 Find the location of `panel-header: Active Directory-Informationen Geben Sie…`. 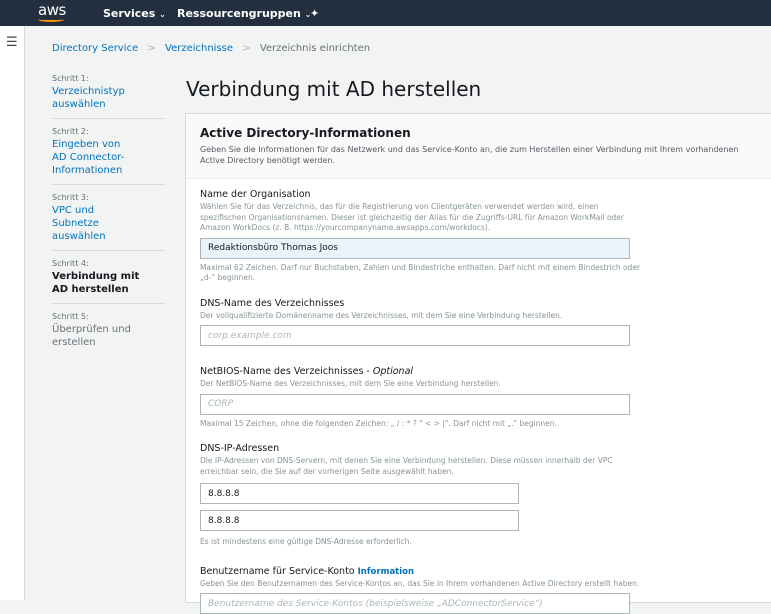

panel-header: Active Directory-Informationen Geben Sie… is located at coordinates (478, 146).